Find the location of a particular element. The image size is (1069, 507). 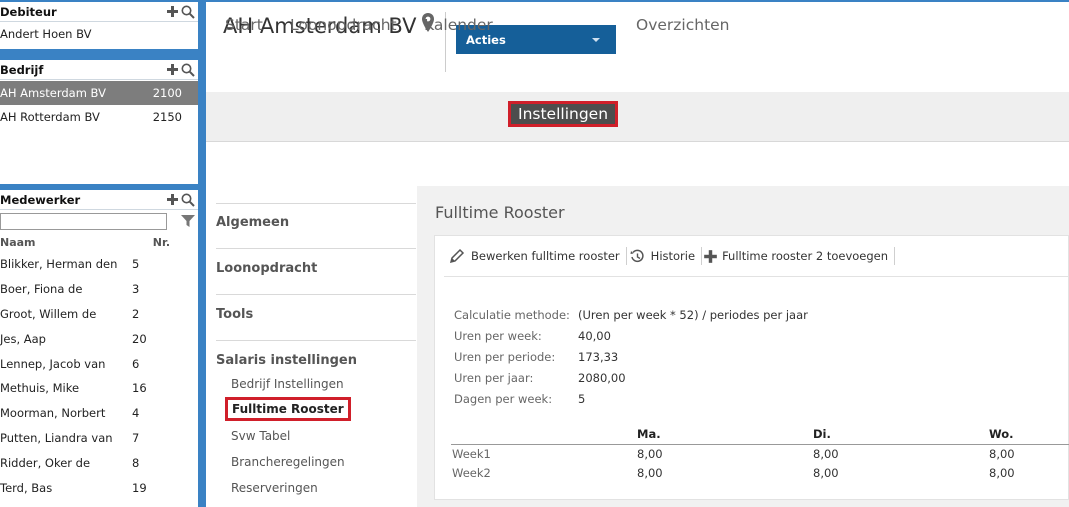

medewerker-row: Methuis, Mike 16 is located at coordinates (99, 388).